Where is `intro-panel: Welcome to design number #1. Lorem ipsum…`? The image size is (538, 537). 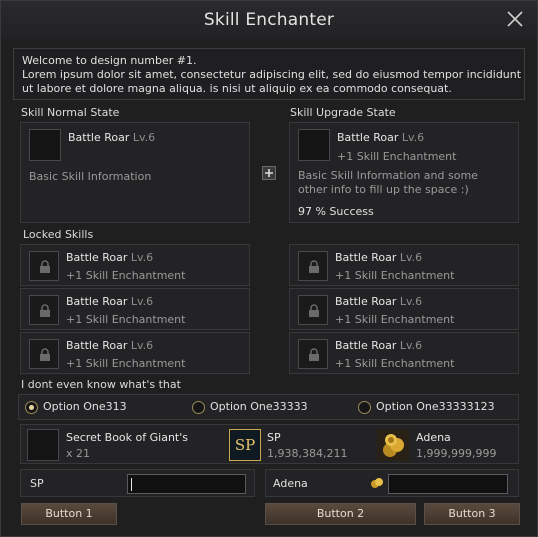
intro-panel: Welcome to design number #1. Lorem ipsum… is located at coordinates (269, 74).